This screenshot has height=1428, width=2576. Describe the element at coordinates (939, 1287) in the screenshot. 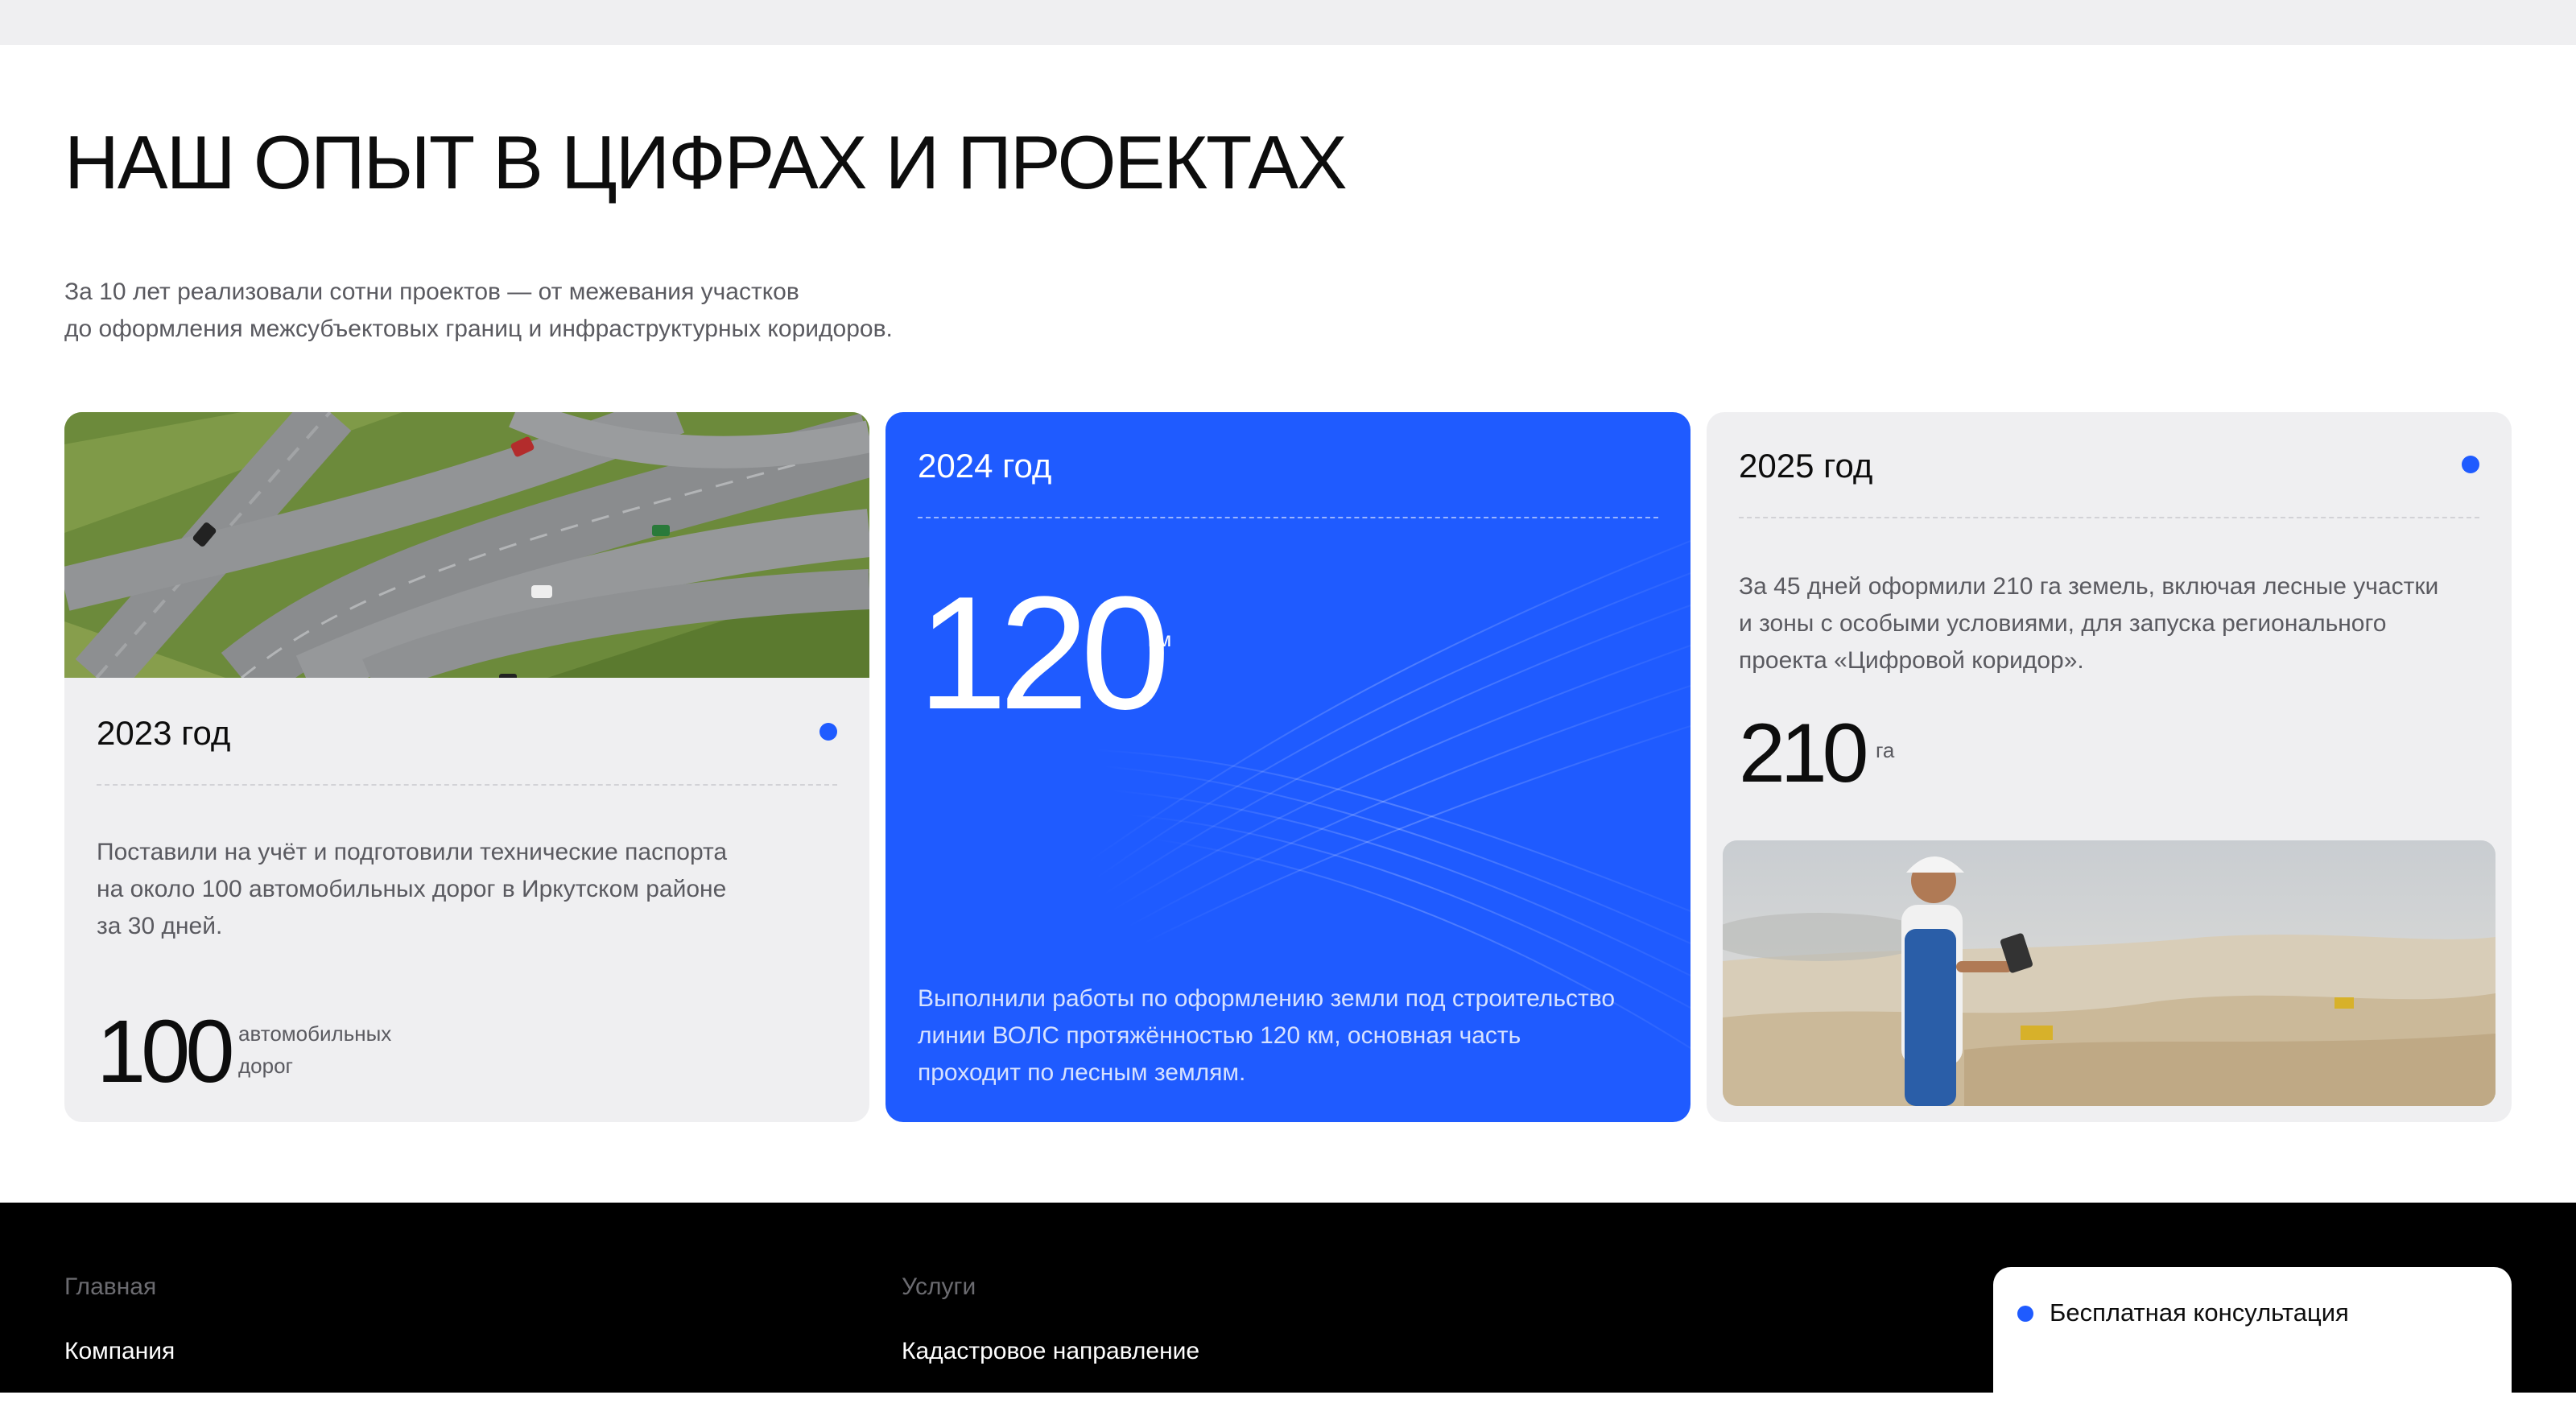

I see `footer-link-services: Услуги` at that location.